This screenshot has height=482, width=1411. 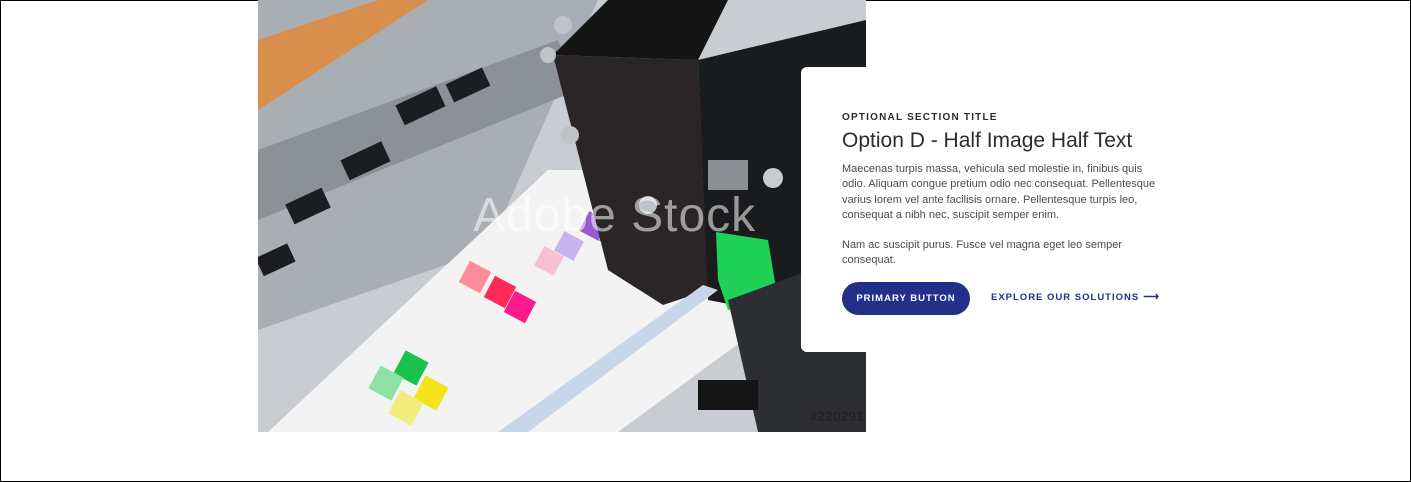 I want to click on stock-id-label: #220291, so click(x=836, y=416).